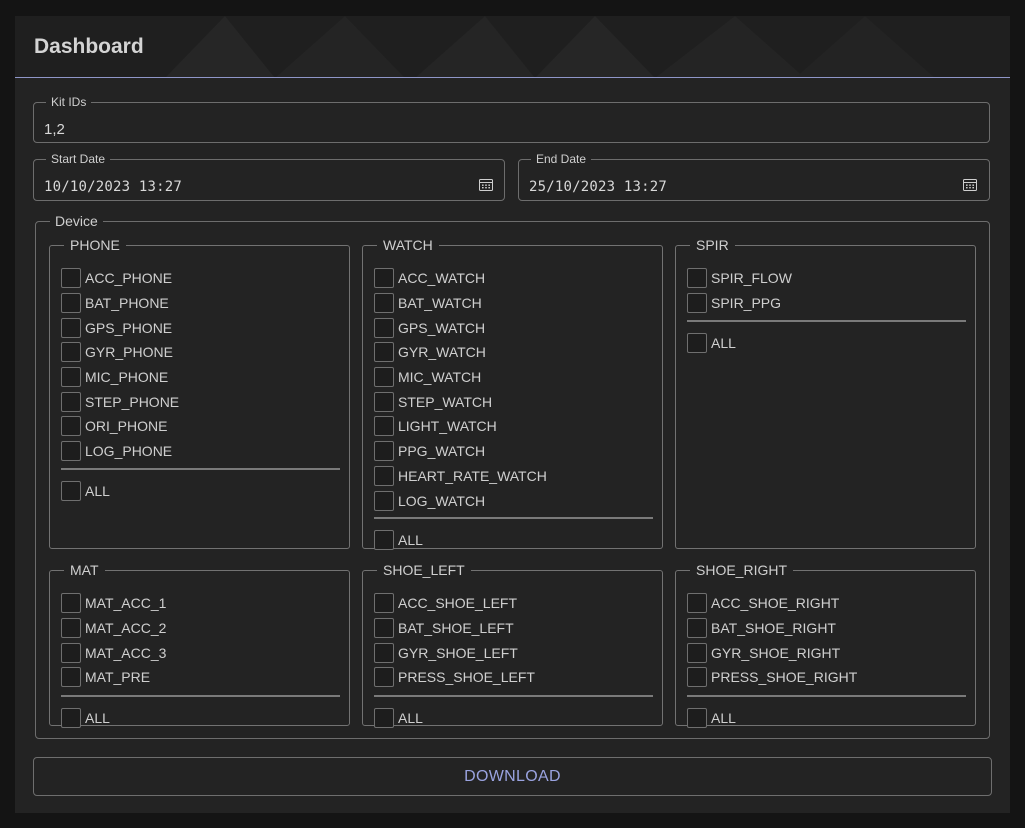 This screenshot has height=828, width=1025. What do you see at coordinates (754, 177) in the screenshot?
I see `end-date-field: End Date 25/10/2023 13:27` at bounding box center [754, 177].